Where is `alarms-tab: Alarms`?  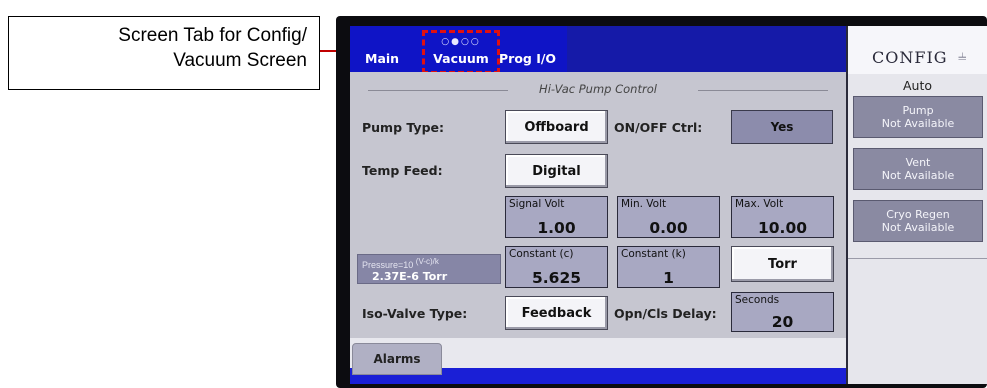
alarms-tab: Alarms is located at coordinates (397, 359).